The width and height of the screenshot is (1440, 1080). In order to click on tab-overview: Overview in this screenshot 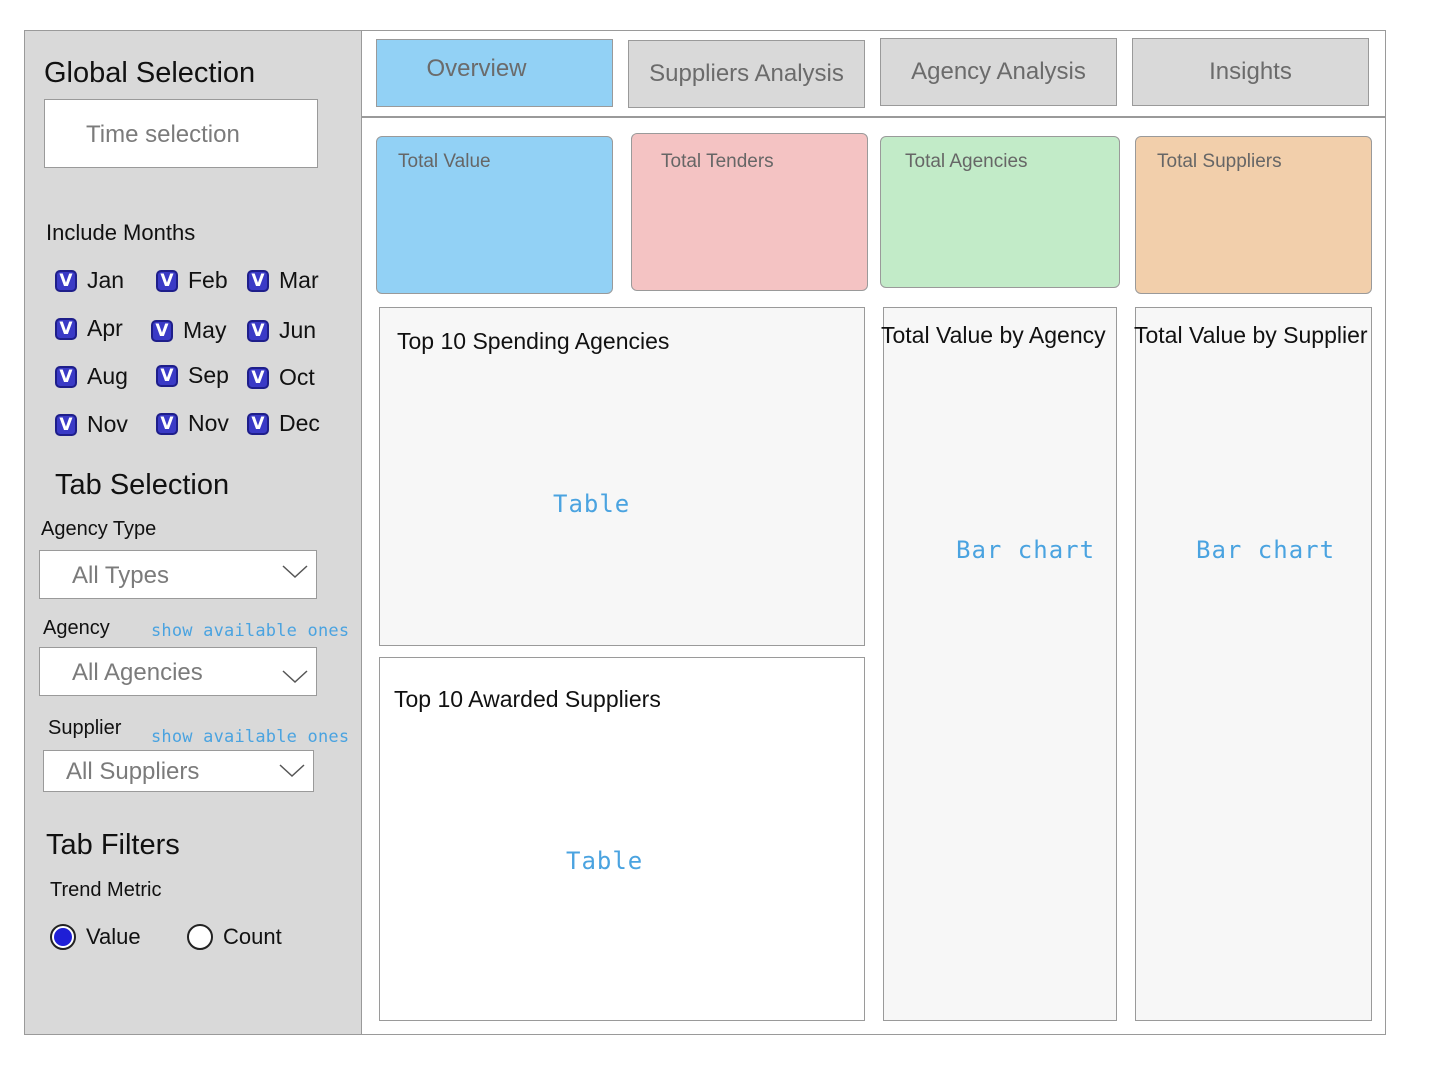, I will do `click(494, 73)`.